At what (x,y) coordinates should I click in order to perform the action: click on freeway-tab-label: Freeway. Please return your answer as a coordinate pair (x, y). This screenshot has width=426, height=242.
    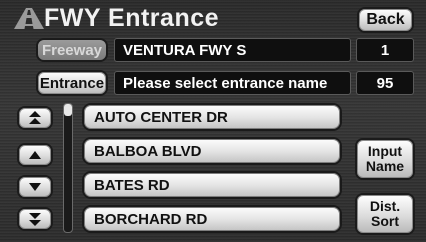
    Looking at the image, I should click on (72, 50).